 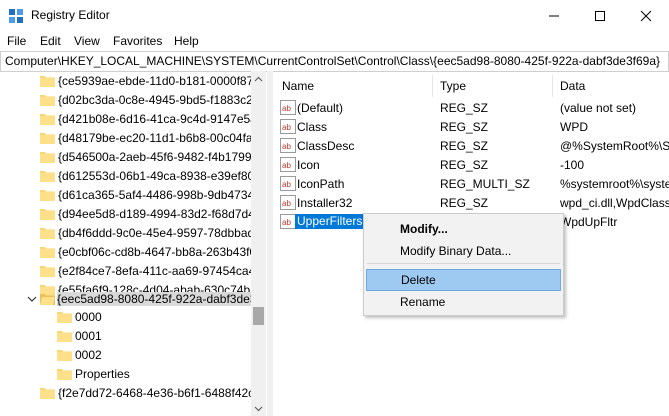 I want to click on scrollbar-thumb, so click(x=258, y=316).